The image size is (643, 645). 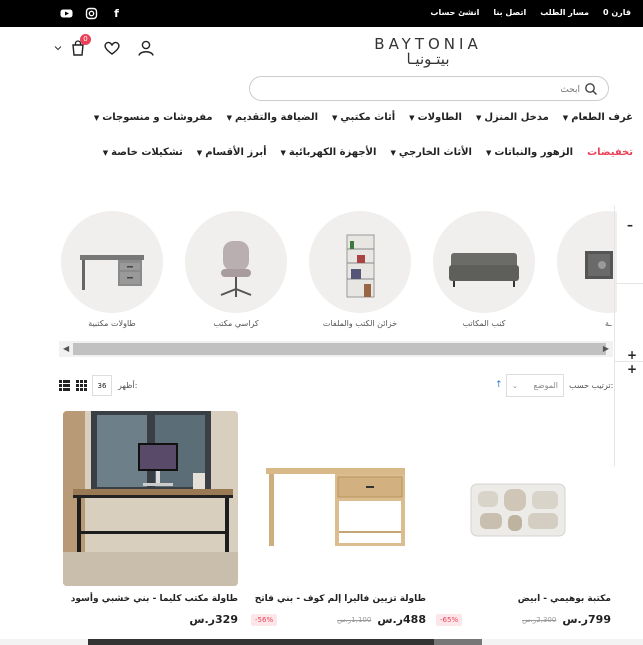 What do you see at coordinates (112, 323) in the screenshot?
I see `category-label: طاولات مكتبية` at bounding box center [112, 323].